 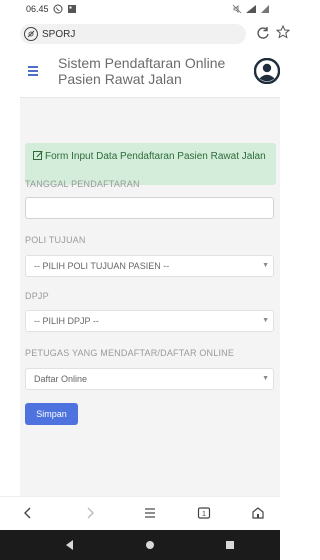 I want to click on menu-lines-icon, so click(x=150, y=513).